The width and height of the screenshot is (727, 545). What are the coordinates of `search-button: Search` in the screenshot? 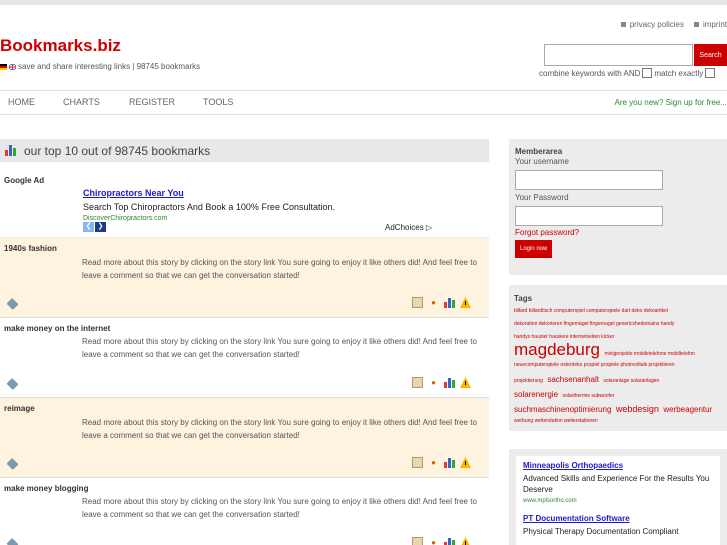 It's located at (710, 55).